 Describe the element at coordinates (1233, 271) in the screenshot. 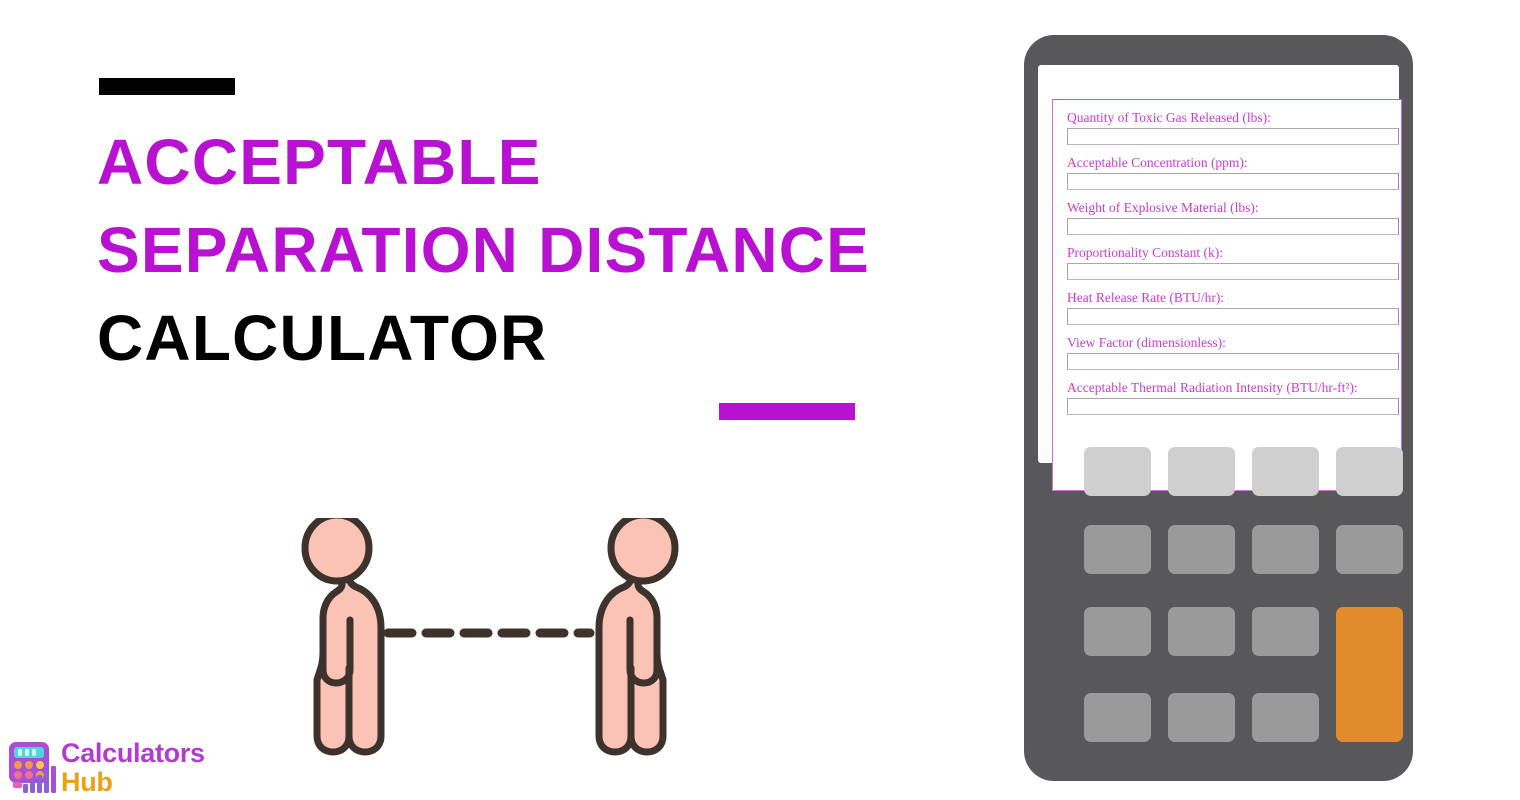

I see `input-proportionality-constant` at that location.